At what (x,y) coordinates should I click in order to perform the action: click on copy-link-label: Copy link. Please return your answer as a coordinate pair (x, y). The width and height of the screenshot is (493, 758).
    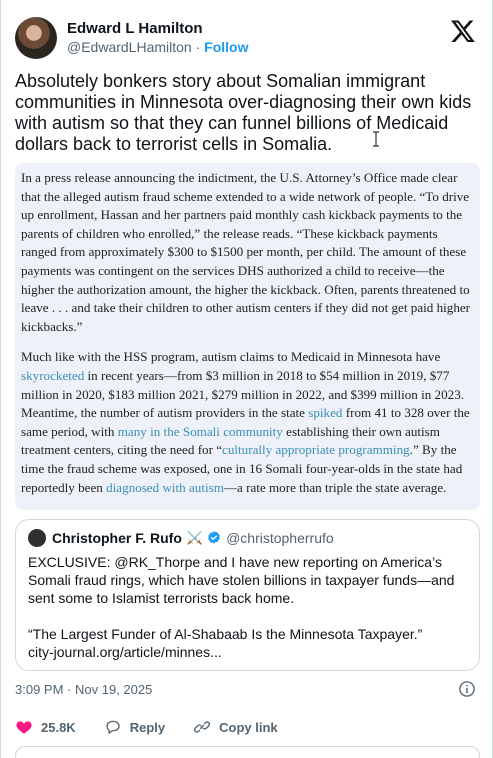
    Looking at the image, I should click on (248, 727).